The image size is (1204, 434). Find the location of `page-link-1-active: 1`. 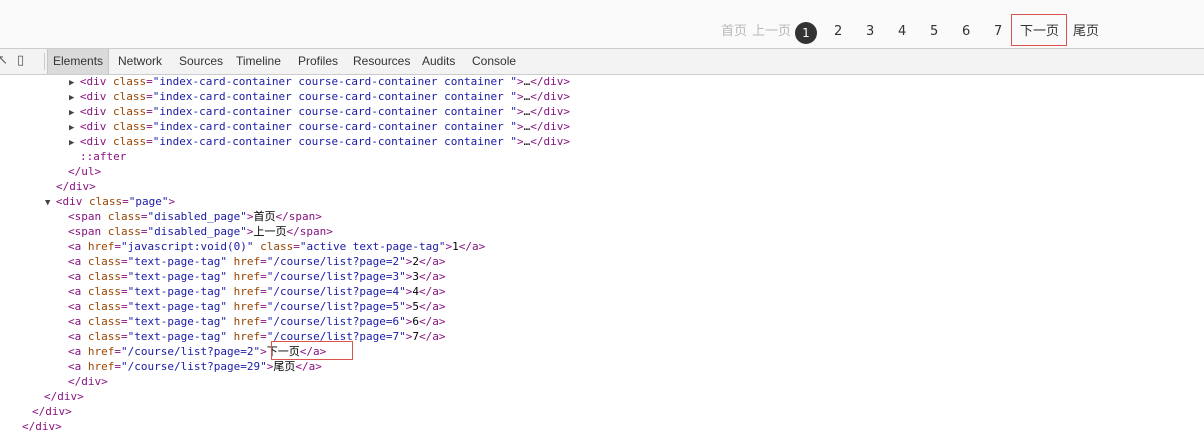

page-link-1-active: 1 is located at coordinates (806, 33).